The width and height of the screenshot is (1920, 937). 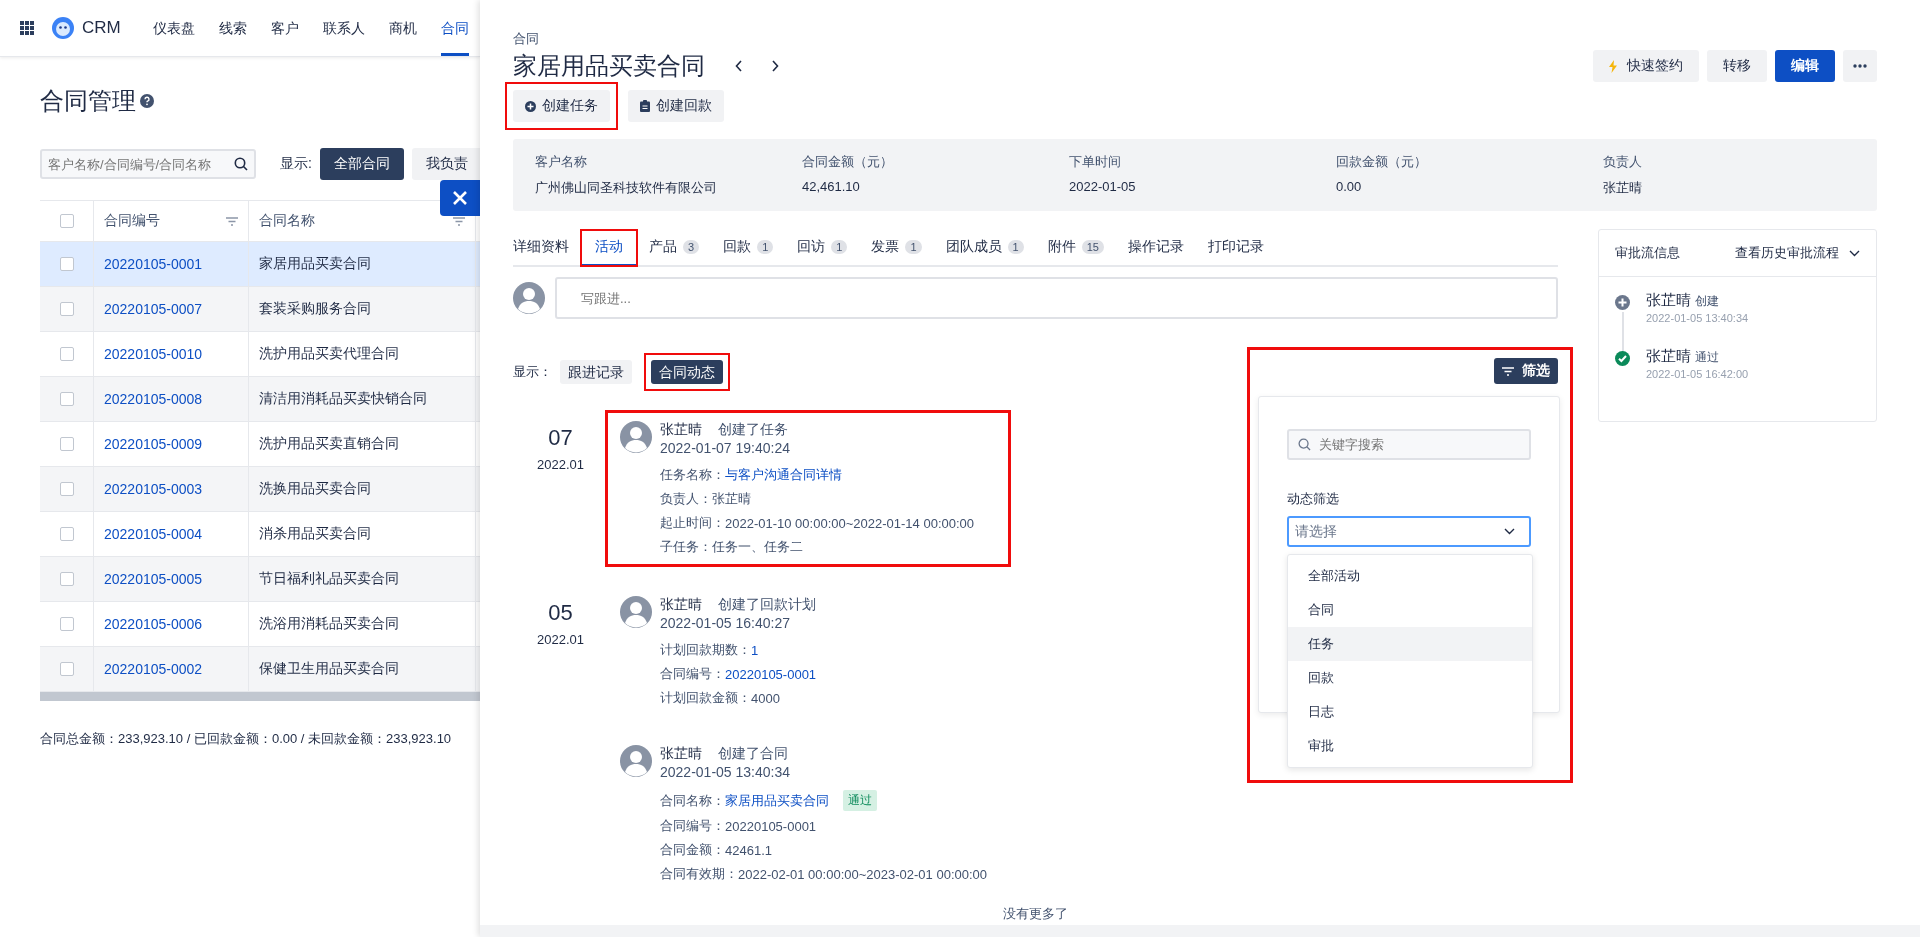 I want to click on day-number: 05, so click(x=560, y=613).